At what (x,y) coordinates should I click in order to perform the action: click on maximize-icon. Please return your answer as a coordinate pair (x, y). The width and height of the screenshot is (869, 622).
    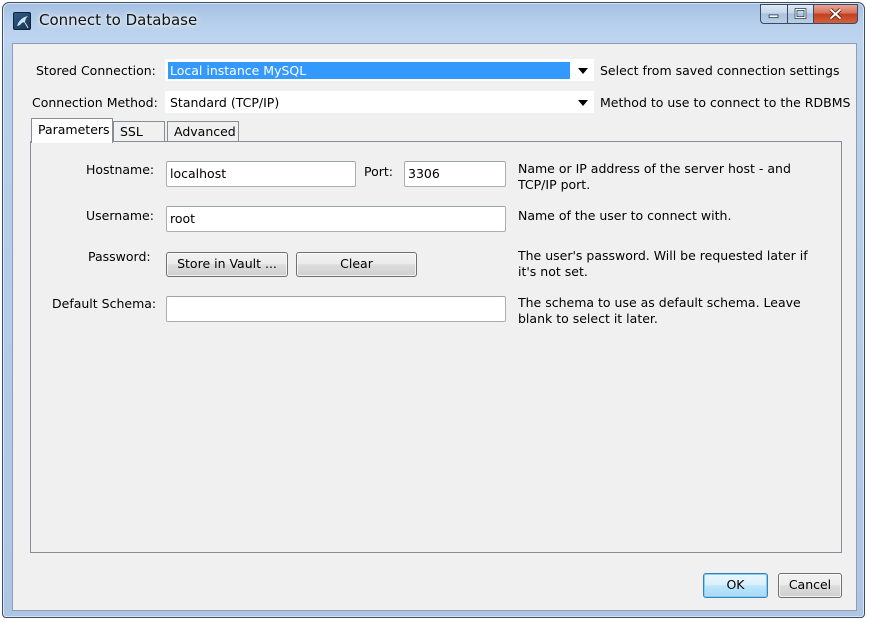
    Looking at the image, I should click on (800, 13).